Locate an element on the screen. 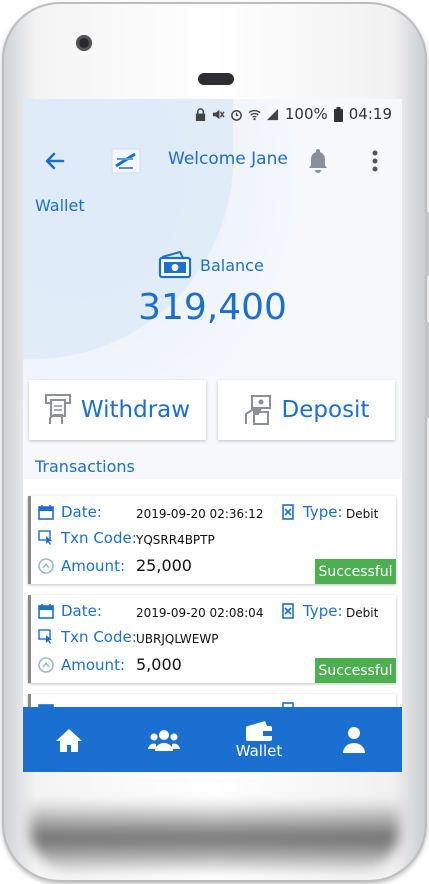 This screenshot has width=429, height=884. deposit-button: Deposit is located at coordinates (306, 410).